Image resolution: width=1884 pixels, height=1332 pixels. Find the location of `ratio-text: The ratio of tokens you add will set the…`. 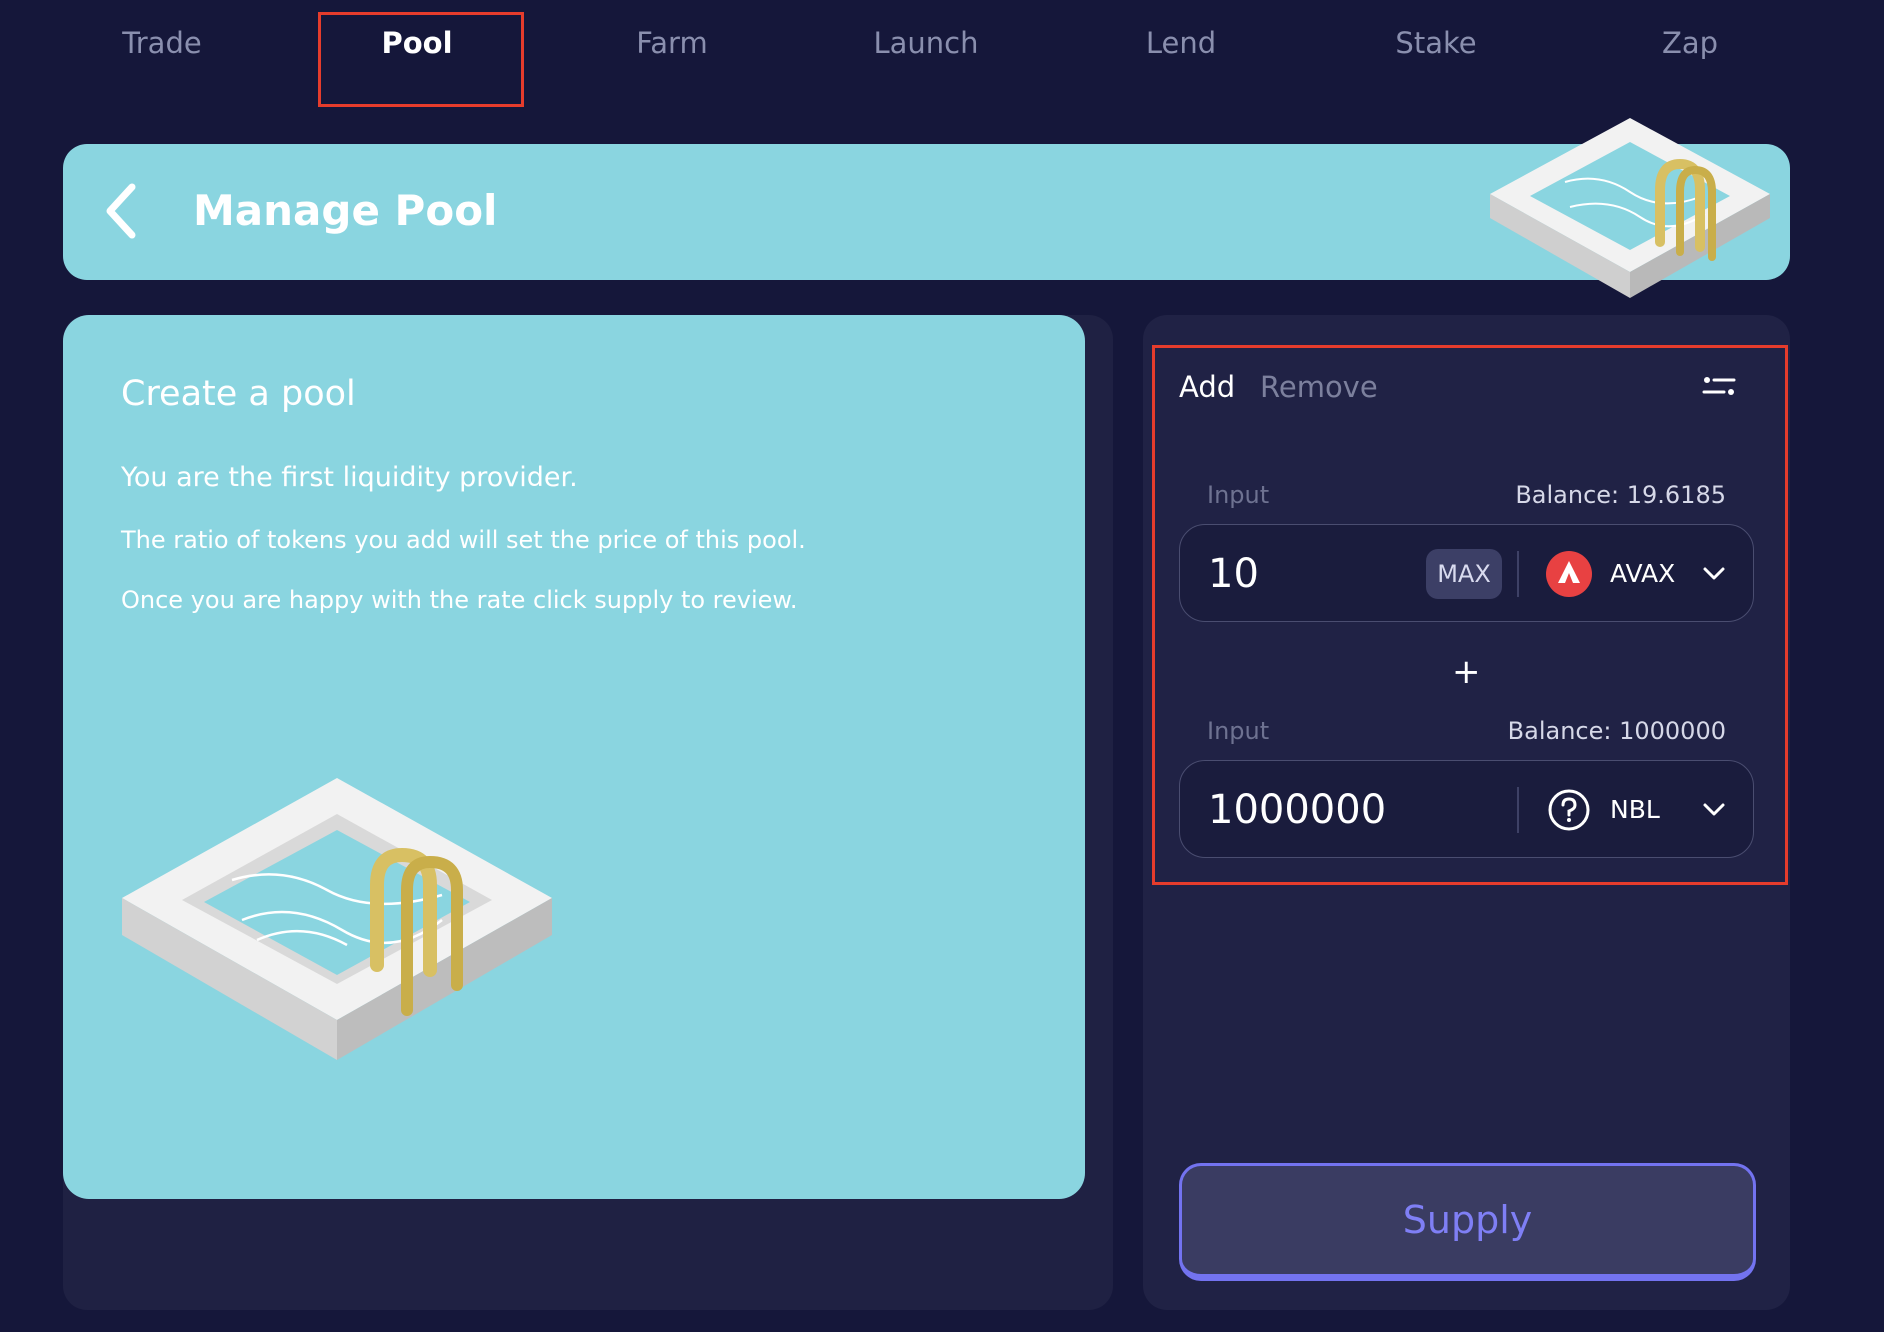

ratio-text: The ratio of tokens you add will set the… is located at coordinates (463, 540).